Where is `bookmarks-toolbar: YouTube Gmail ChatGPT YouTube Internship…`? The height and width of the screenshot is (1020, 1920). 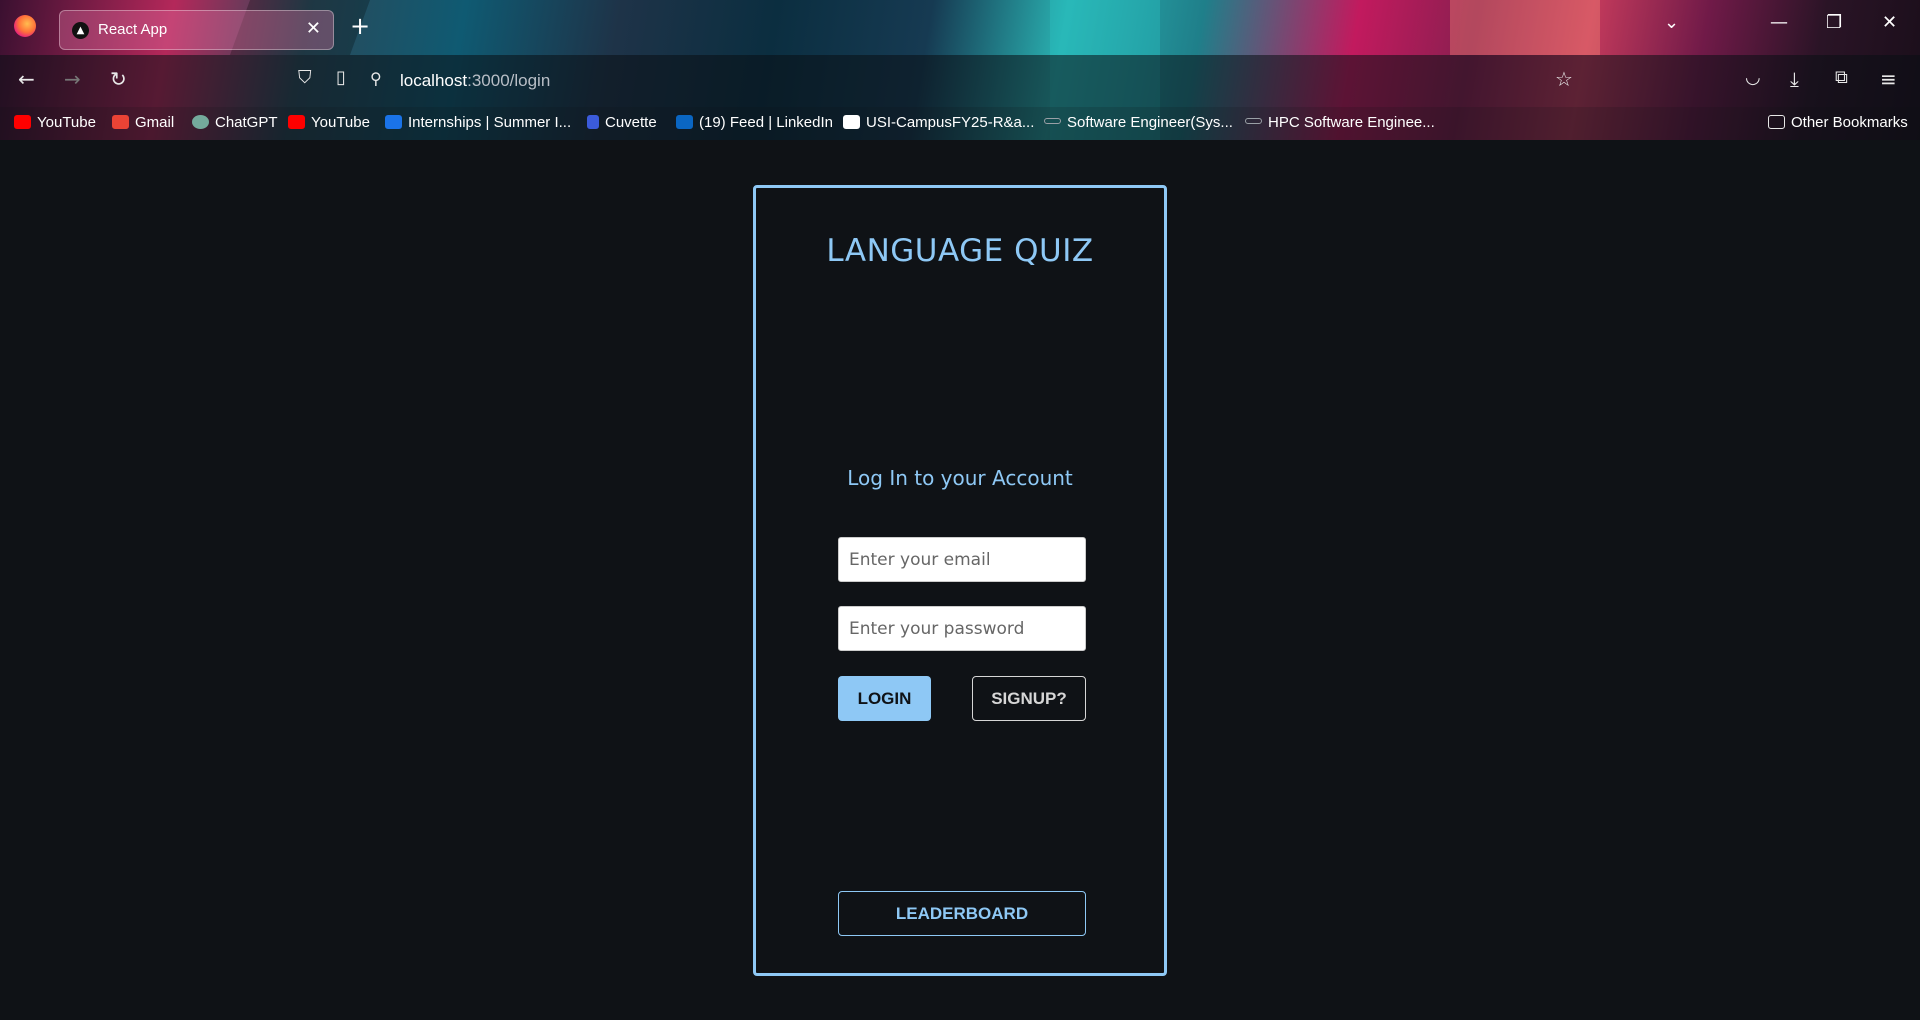 bookmarks-toolbar: YouTube Gmail ChatGPT YouTube Internship… is located at coordinates (960, 123).